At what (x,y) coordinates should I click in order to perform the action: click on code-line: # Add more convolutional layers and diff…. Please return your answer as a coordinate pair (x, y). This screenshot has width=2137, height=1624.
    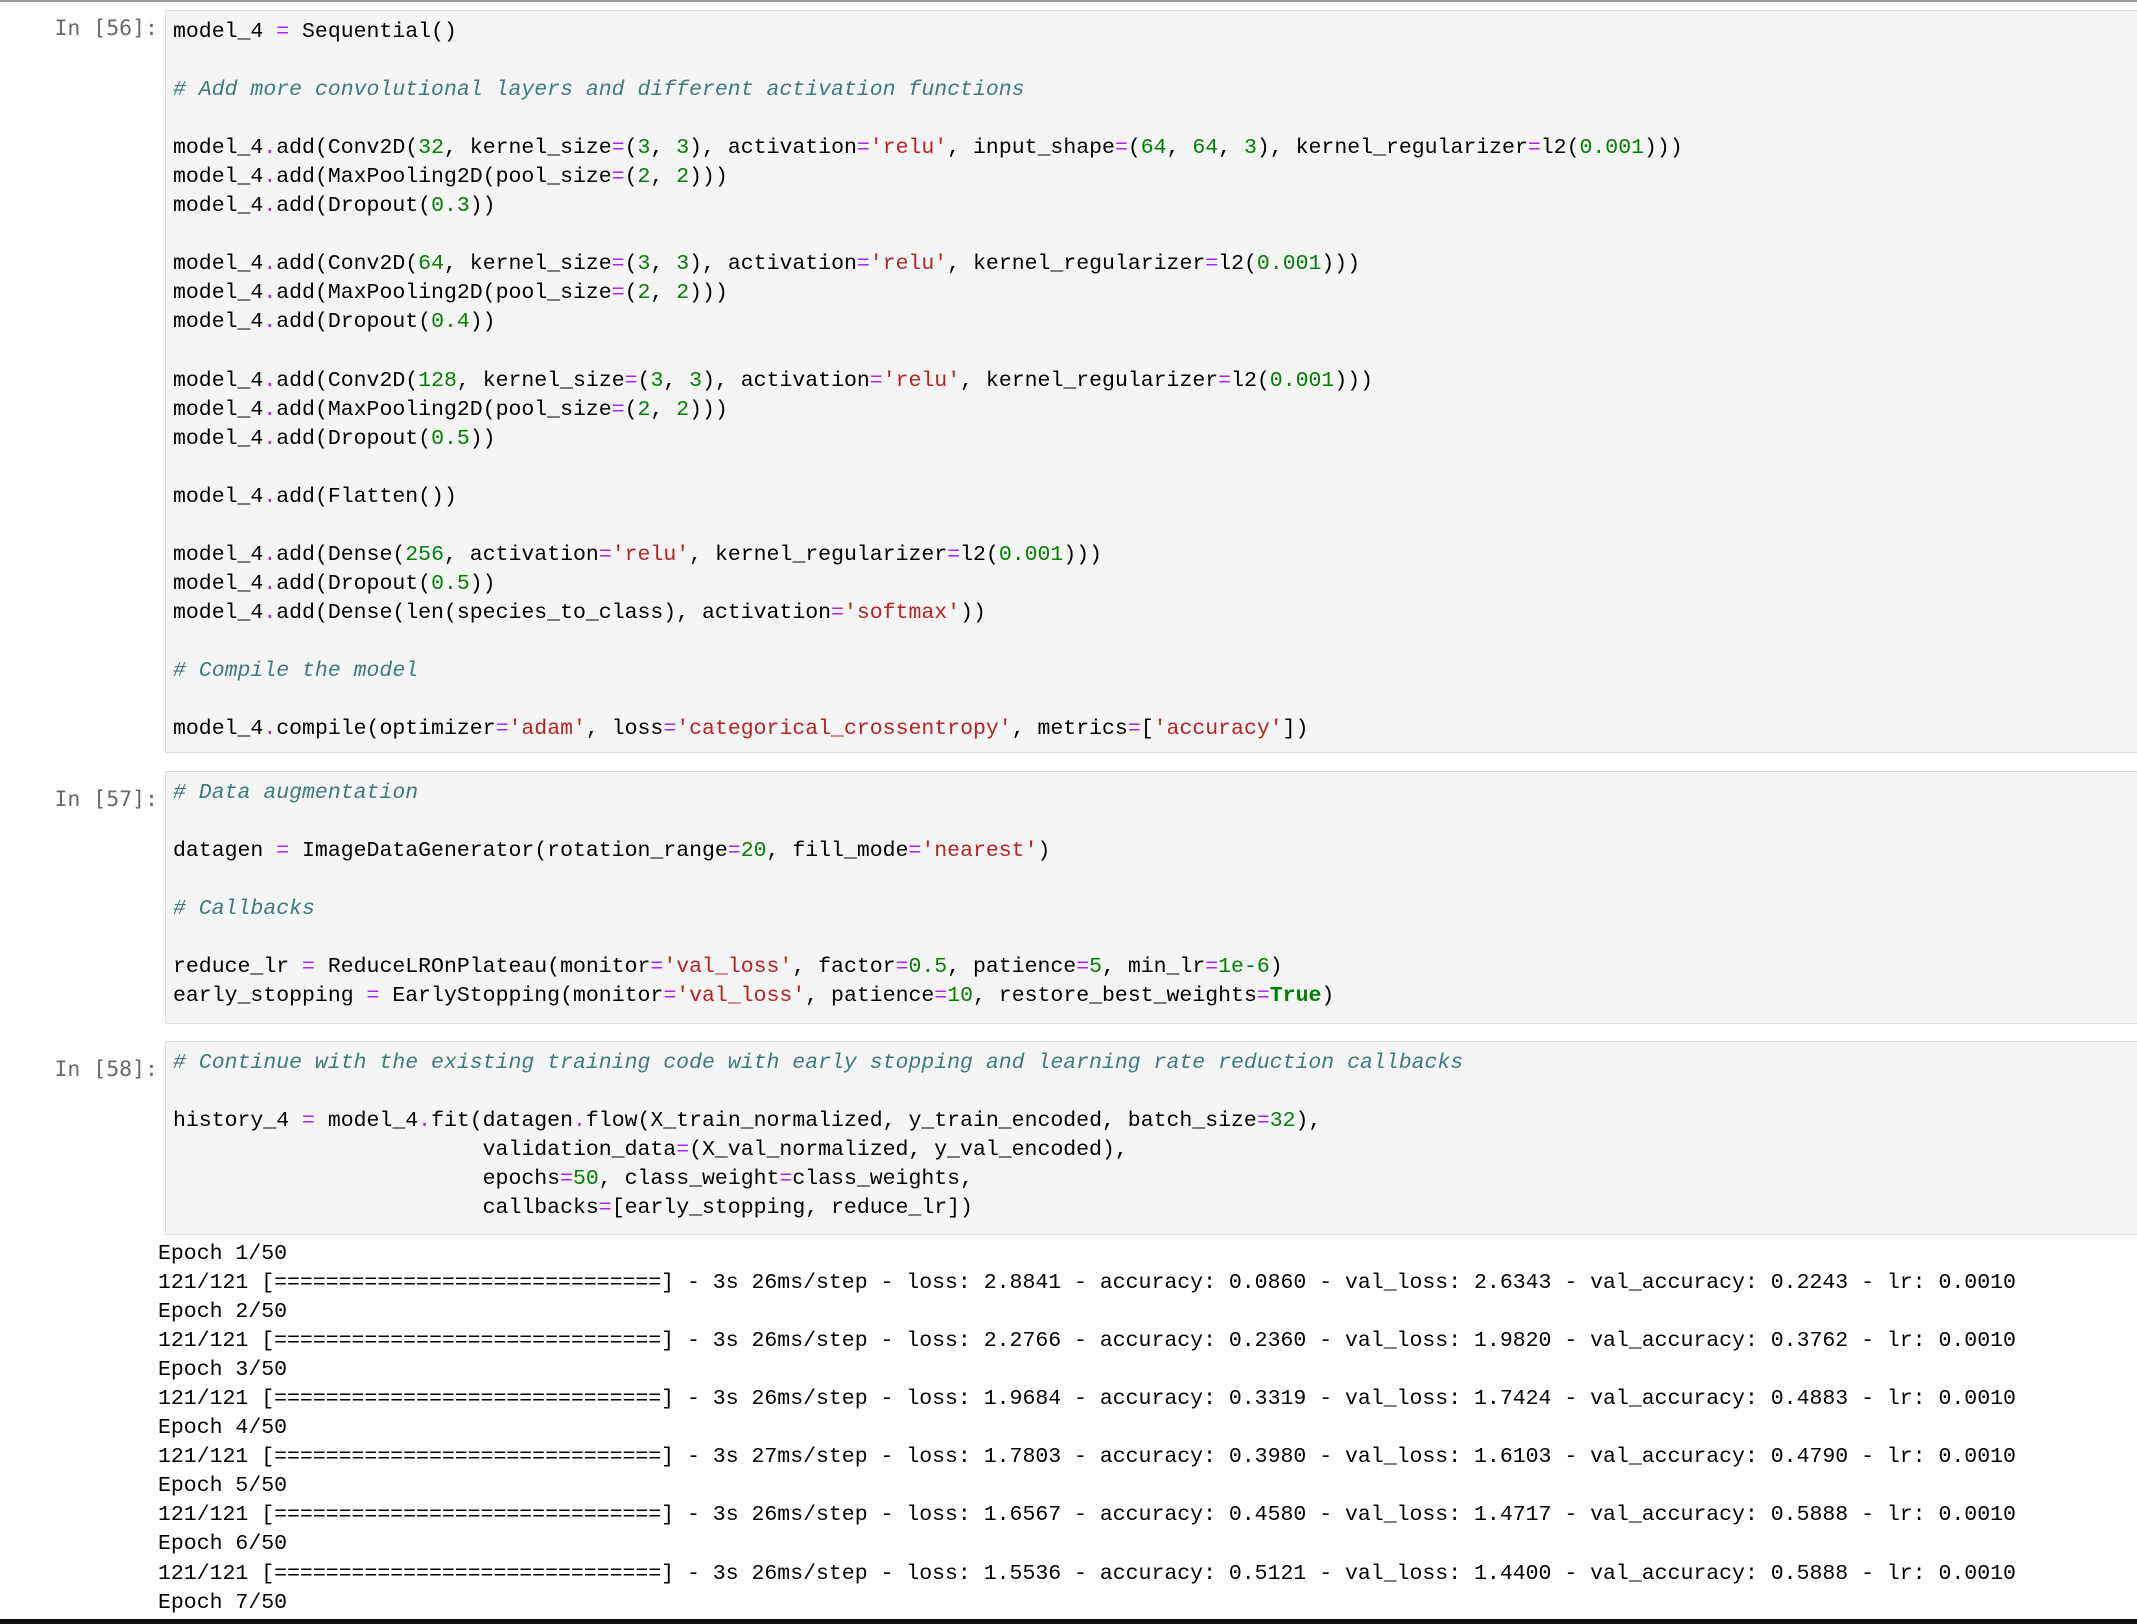
    Looking at the image, I should click on (1155, 90).